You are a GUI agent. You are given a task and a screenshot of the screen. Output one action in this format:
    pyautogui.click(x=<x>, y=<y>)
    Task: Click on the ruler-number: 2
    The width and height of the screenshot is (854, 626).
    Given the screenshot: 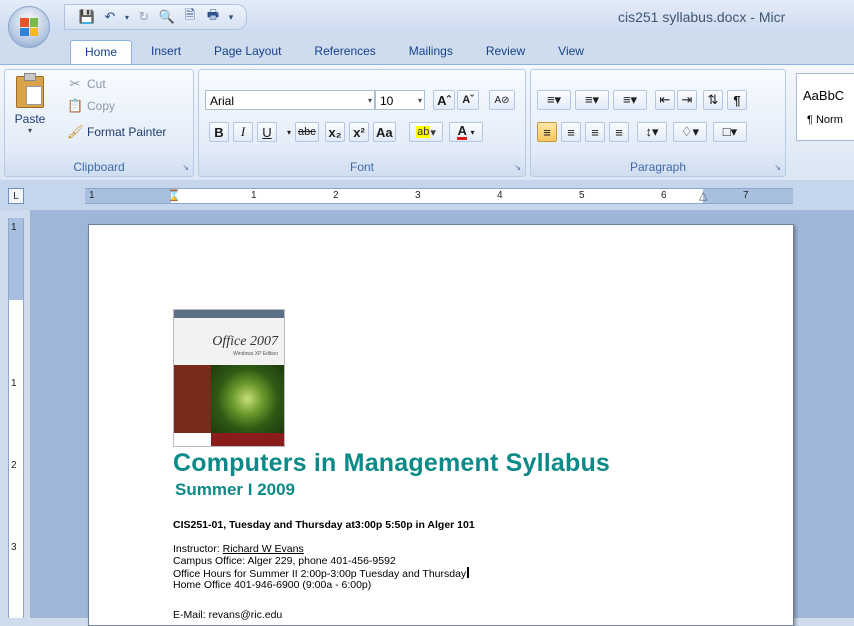 What is the action you would take?
    pyautogui.click(x=336, y=195)
    